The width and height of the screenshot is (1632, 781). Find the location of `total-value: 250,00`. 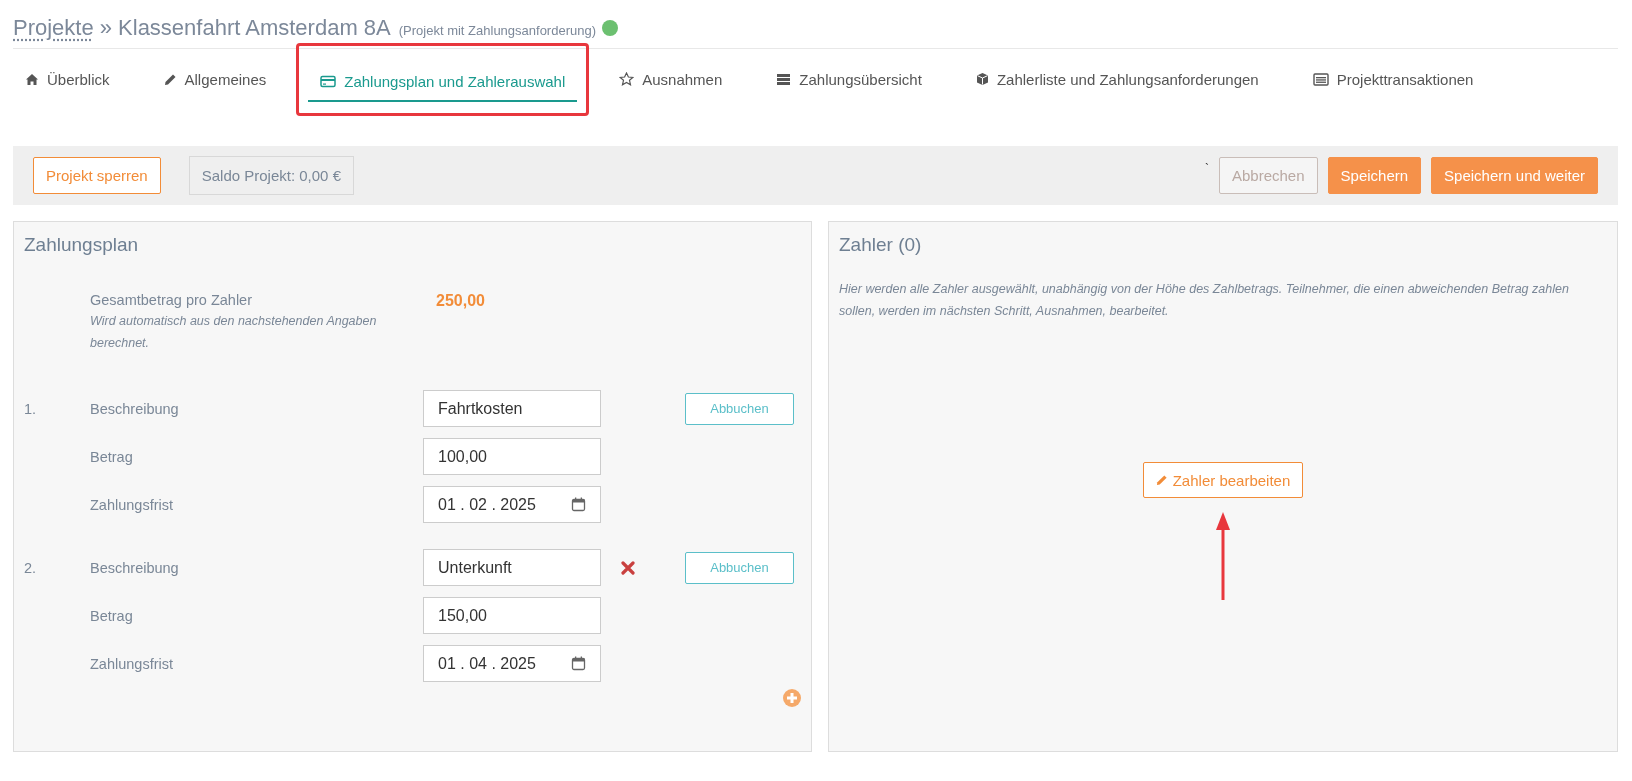

total-value: 250,00 is located at coordinates (460, 301).